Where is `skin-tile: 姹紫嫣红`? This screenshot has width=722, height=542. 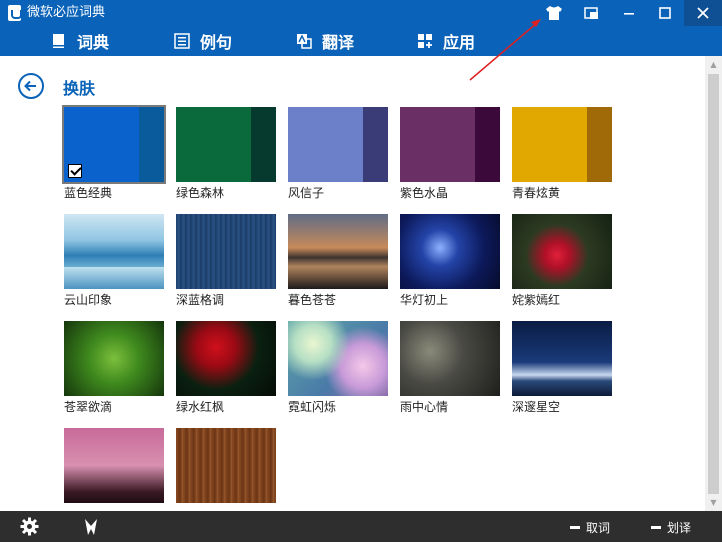 skin-tile: 姹紫嫣红 is located at coordinates (562, 261).